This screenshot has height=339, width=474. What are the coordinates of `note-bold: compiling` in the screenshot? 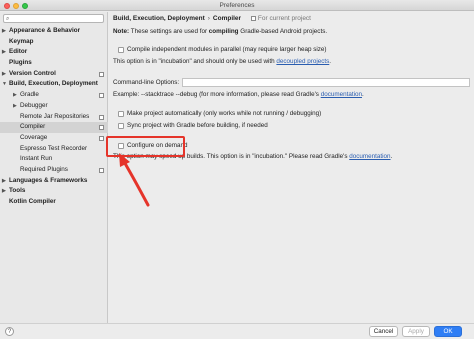 It's located at (223, 31).